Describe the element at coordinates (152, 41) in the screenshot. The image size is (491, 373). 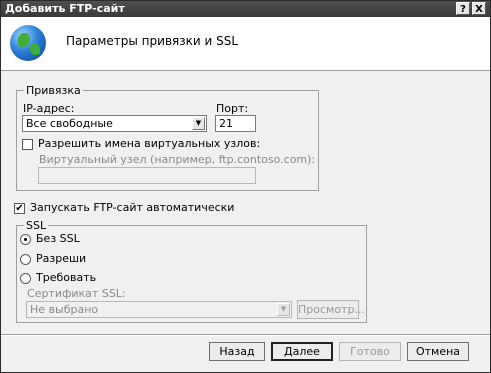
I see `page-title: Параметры привязки и SSL` at that location.